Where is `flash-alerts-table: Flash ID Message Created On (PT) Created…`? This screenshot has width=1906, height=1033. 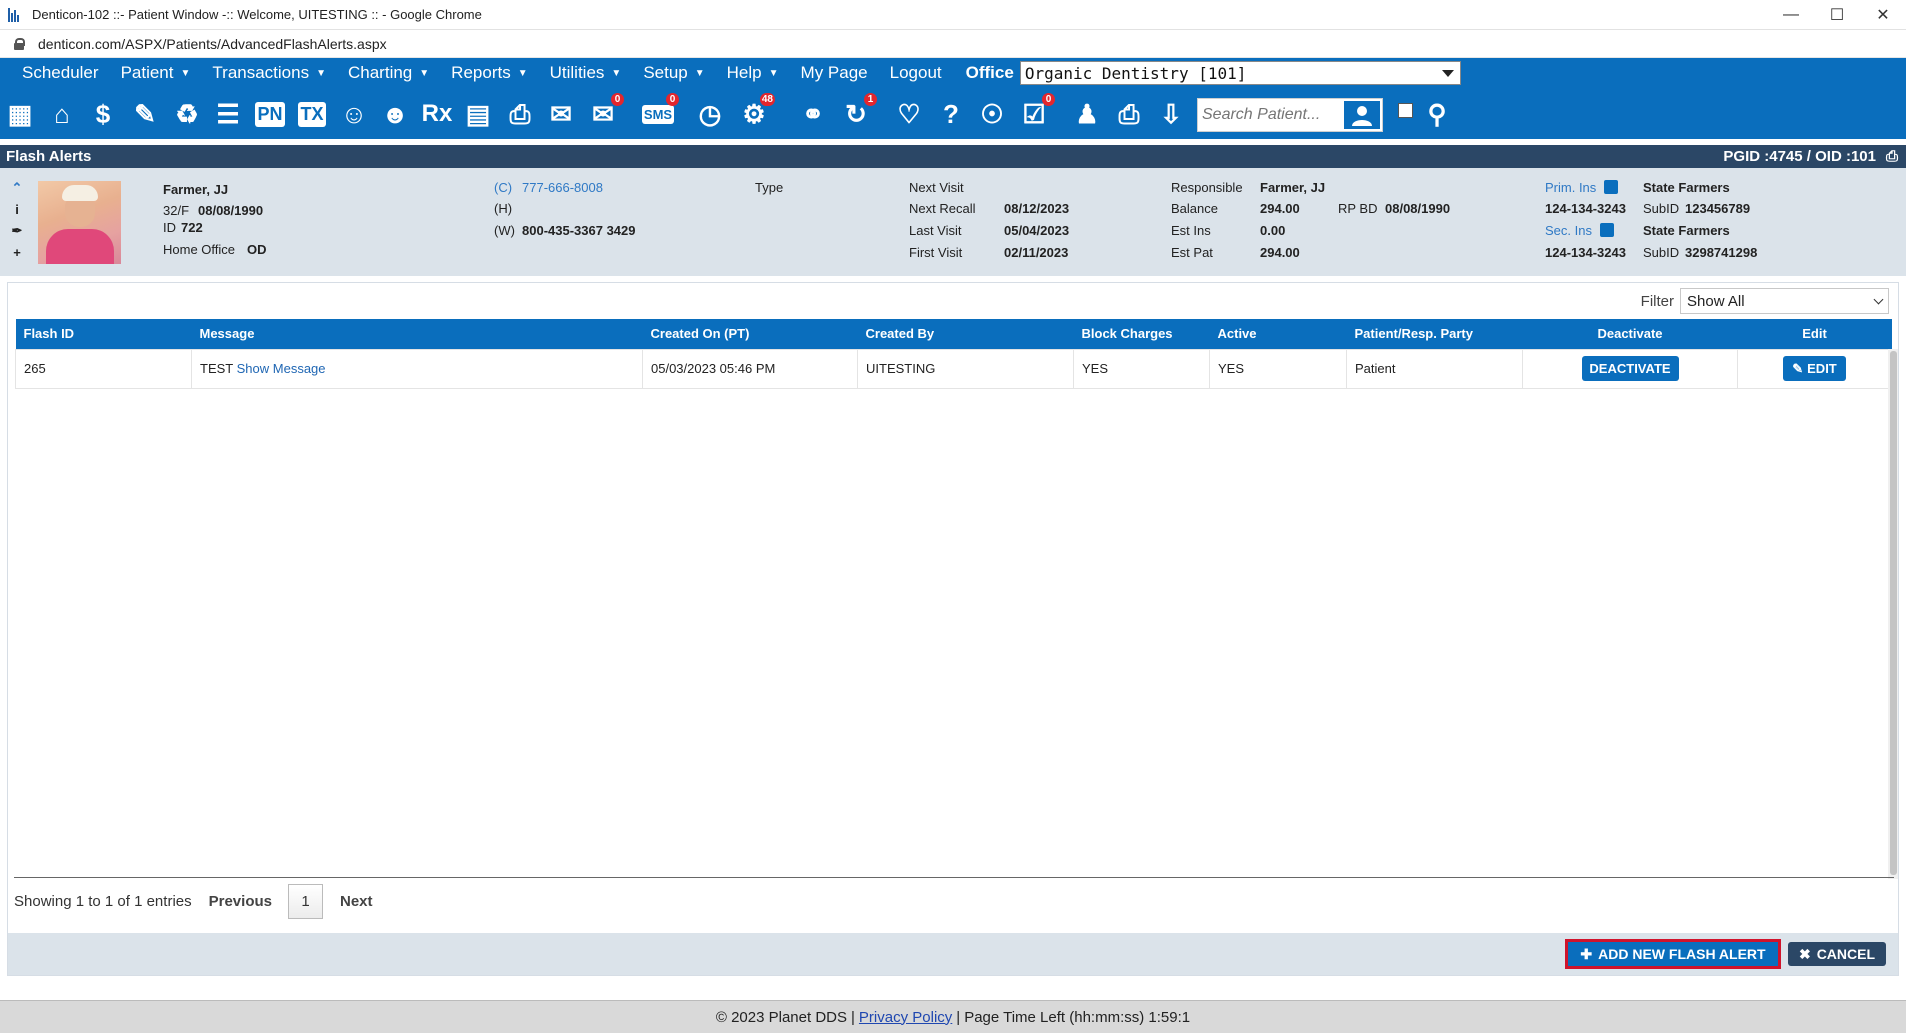
flash-alerts-table: Flash ID Message Created On (PT) Created… is located at coordinates (953, 354).